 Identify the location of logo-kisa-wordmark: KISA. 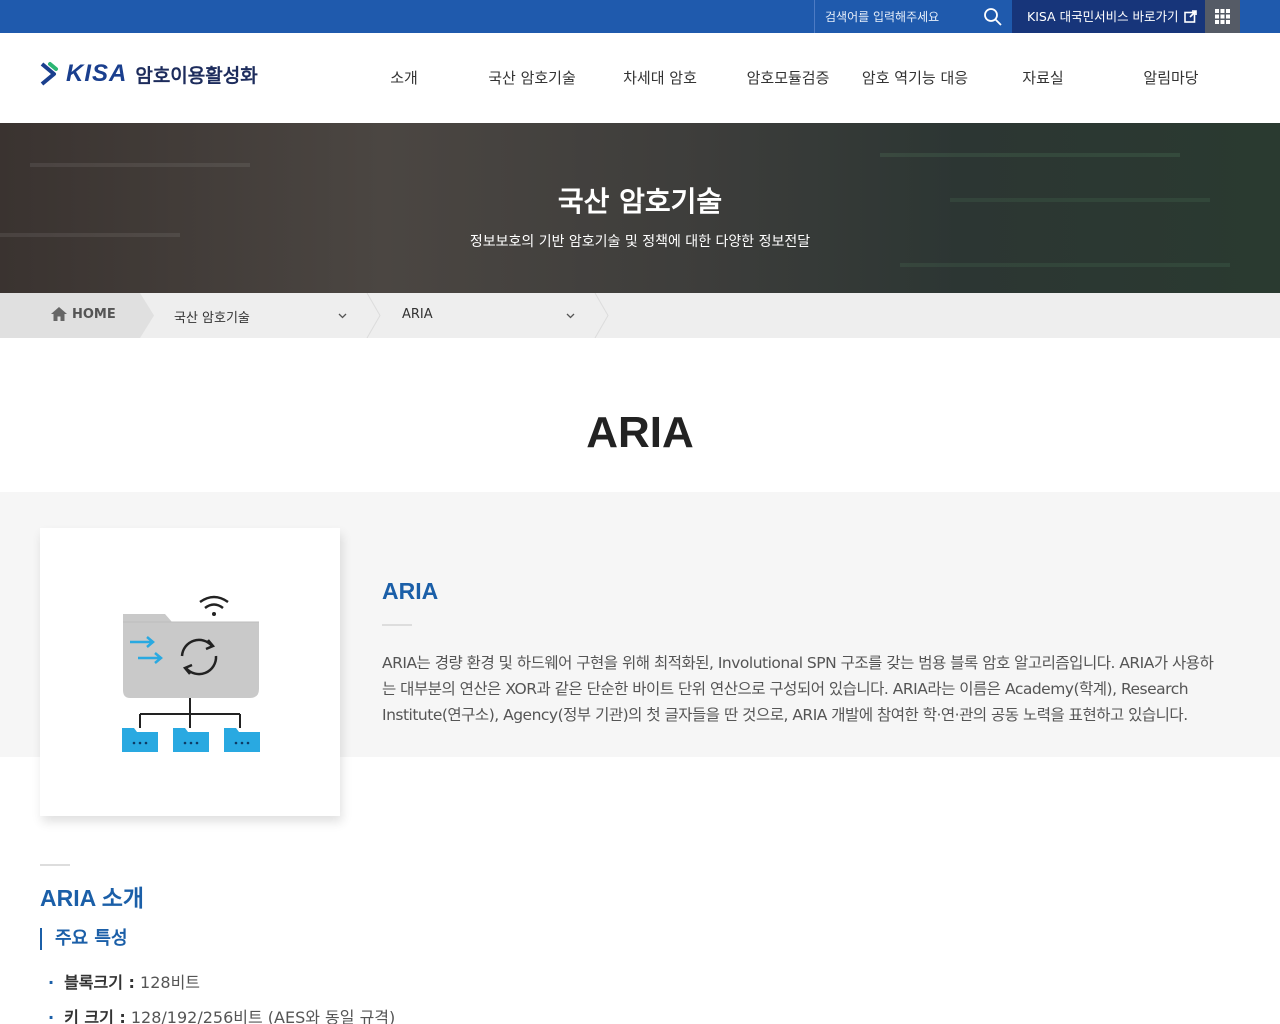
(97, 73).